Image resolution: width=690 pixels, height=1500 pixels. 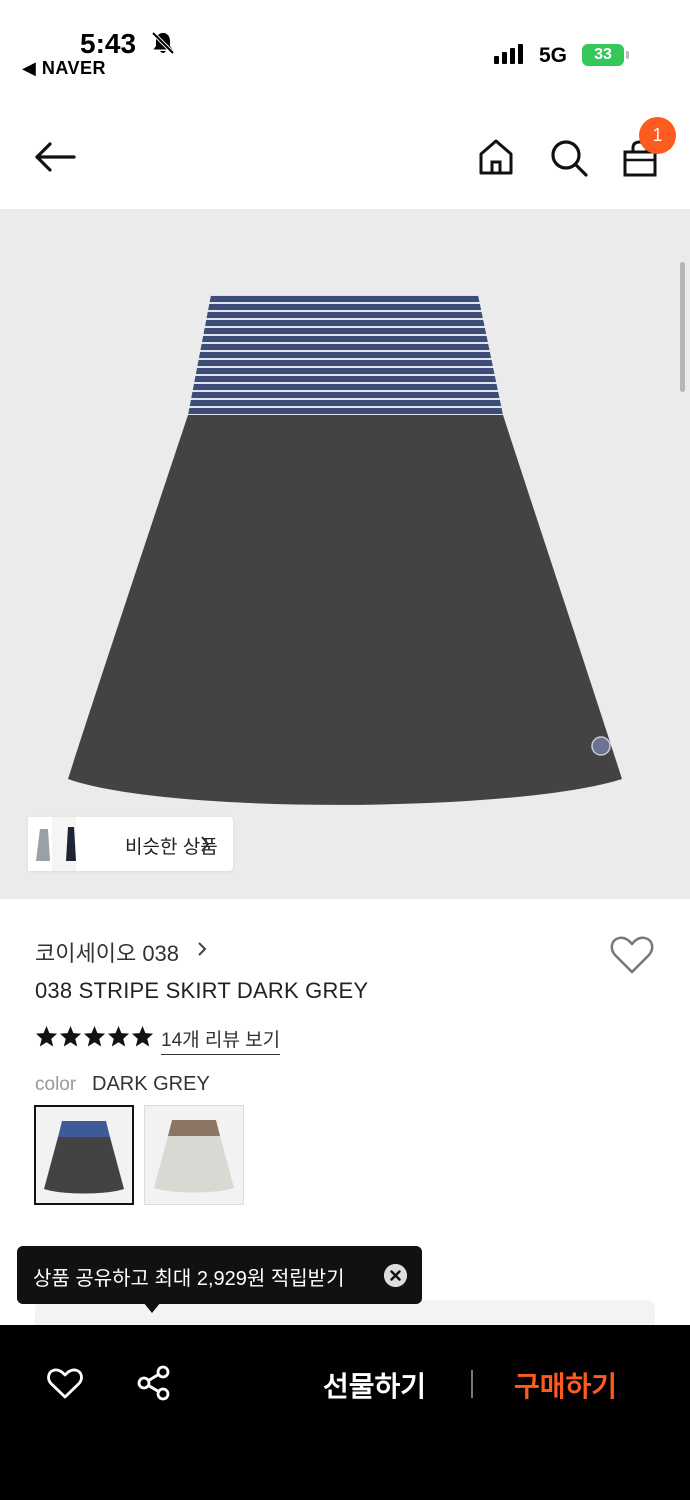 What do you see at coordinates (189, 1279) in the screenshot?
I see `tooltip-text: 상품 공유하고 최대 2,929원 적립받기` at bounding box center [189, 1279].